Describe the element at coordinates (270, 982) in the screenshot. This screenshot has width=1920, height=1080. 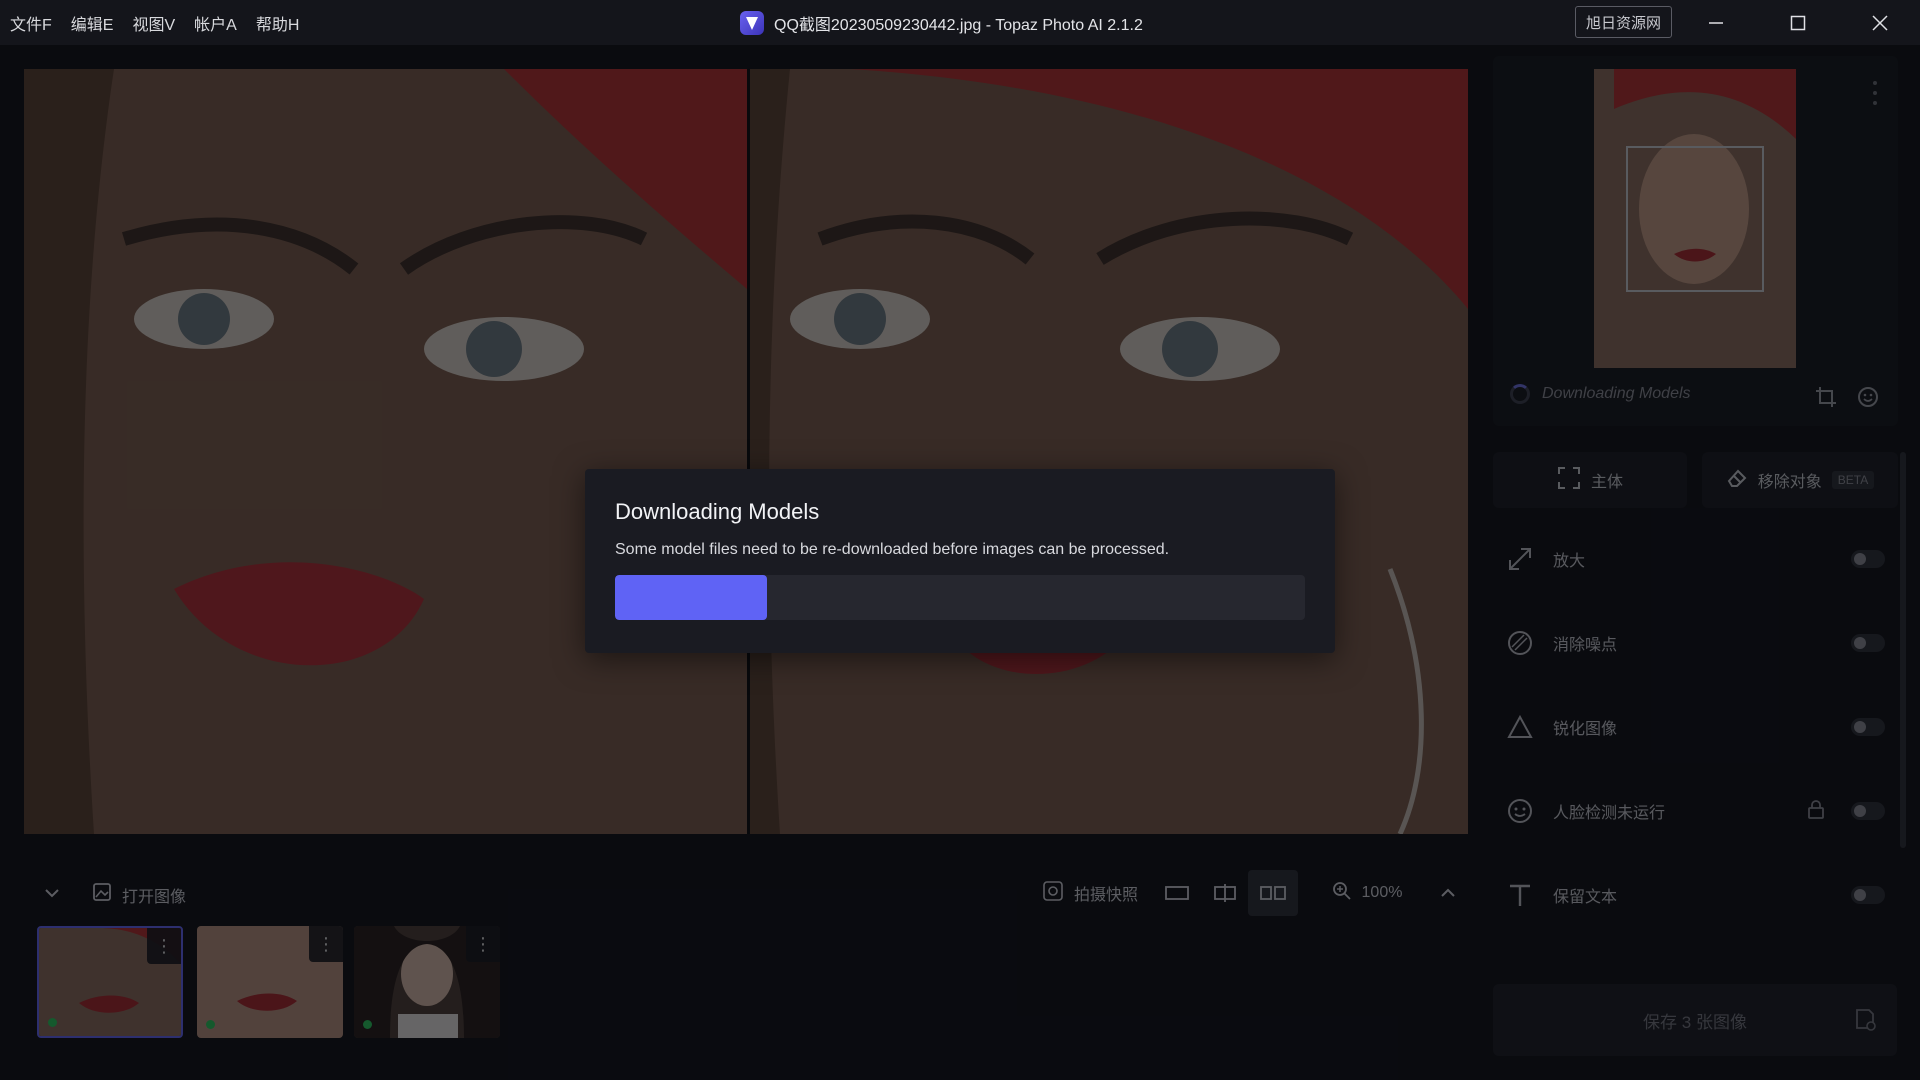
I see `thumbnail-2: ⋮` at that location.